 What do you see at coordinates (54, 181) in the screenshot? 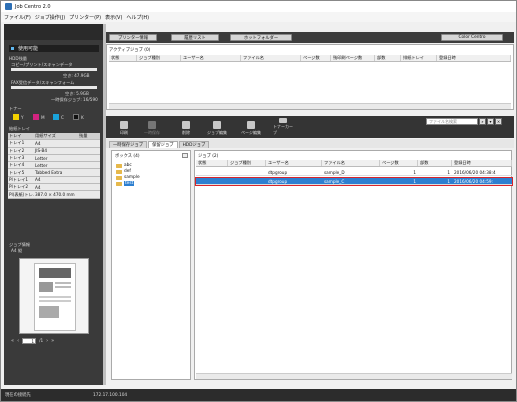
I see `tray-row: PIトレイ1 A4` at bounding box center [54, 181].